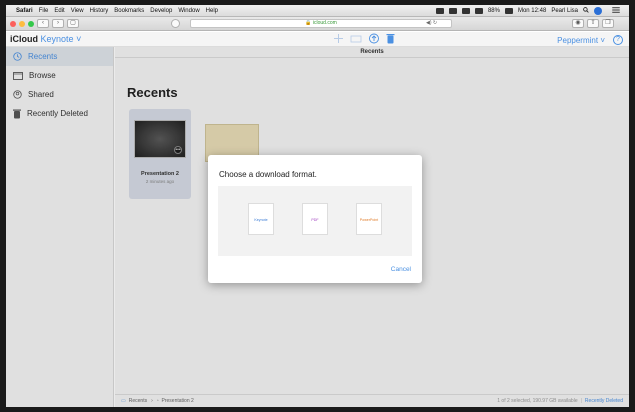 Image resolution: width=635 pixels, height=412 pixels. What do you see at coordinates (268, 174) in the screenshot?
I see `dialog-title: Choose a download format.` at bounding box center [268, 174].